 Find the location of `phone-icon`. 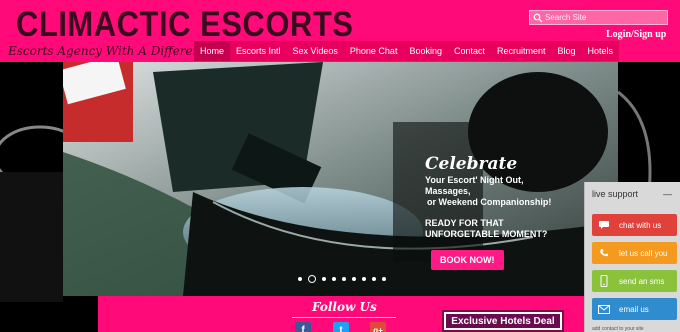

phone-icon is located at coordinates (604, 253).